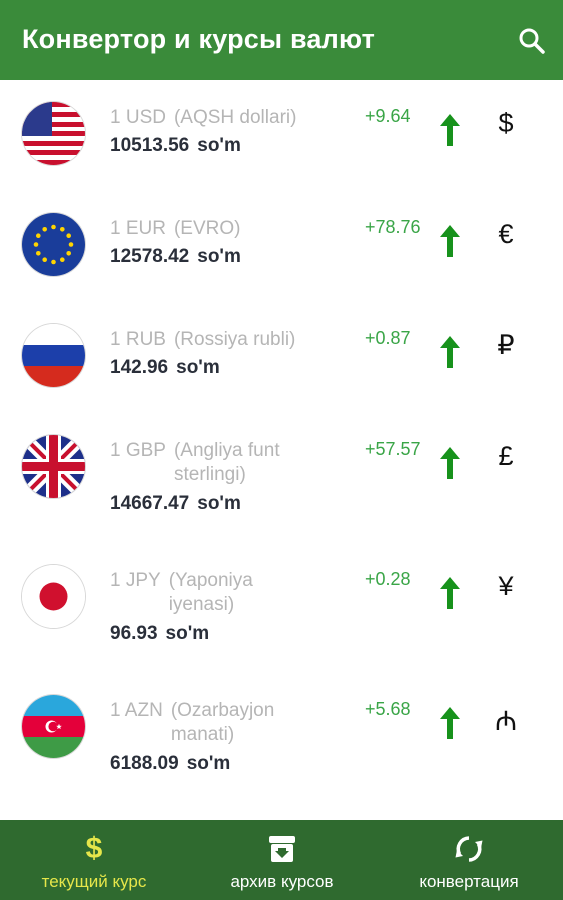  I want to click on exchange-rate: 14667.47 so'm, so click(175, 504).